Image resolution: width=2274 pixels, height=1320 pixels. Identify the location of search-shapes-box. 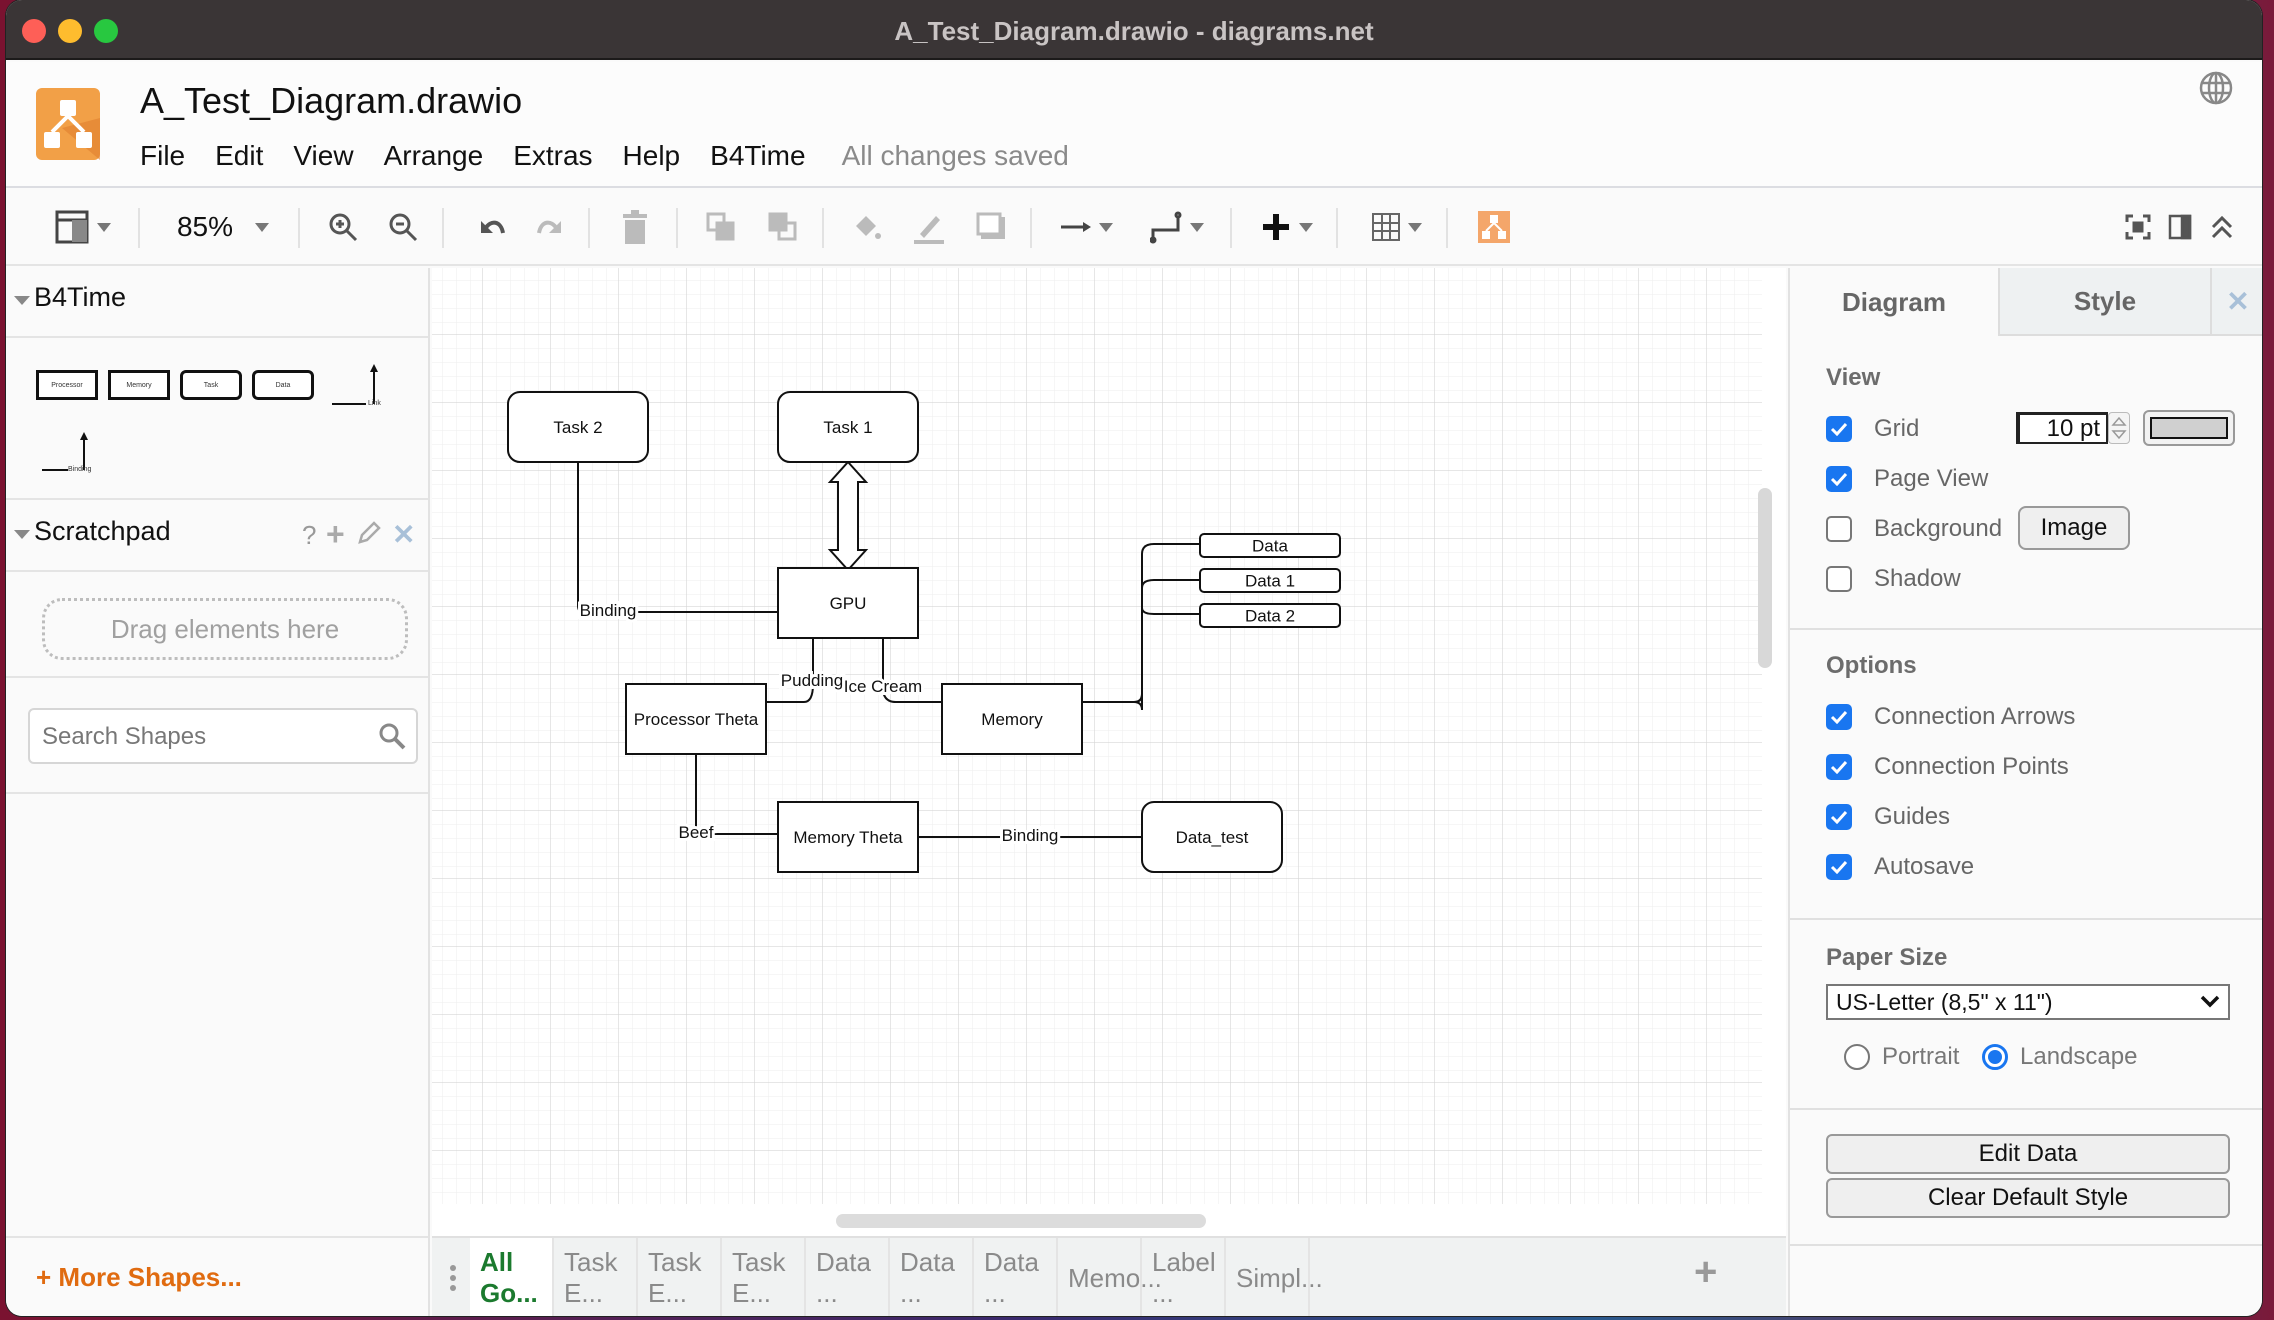
(223, 736).